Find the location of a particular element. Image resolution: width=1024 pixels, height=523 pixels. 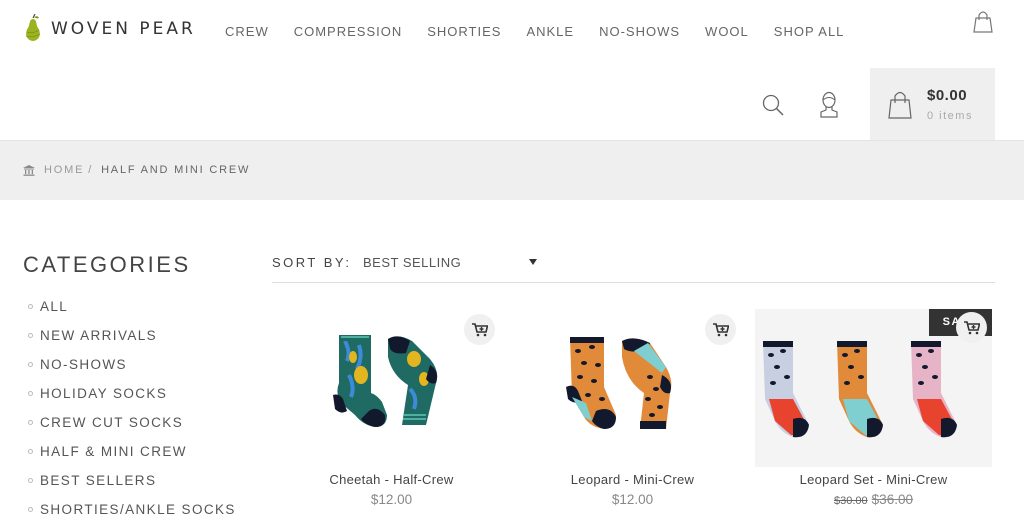

nav-shop-all: SHOP ALL is located at coordinates (809, 31).